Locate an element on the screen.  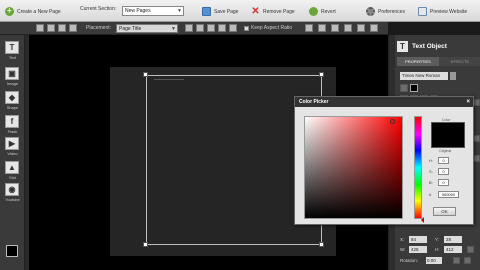
image-tool-icon: ▣ is located at coordinates (12, 73).